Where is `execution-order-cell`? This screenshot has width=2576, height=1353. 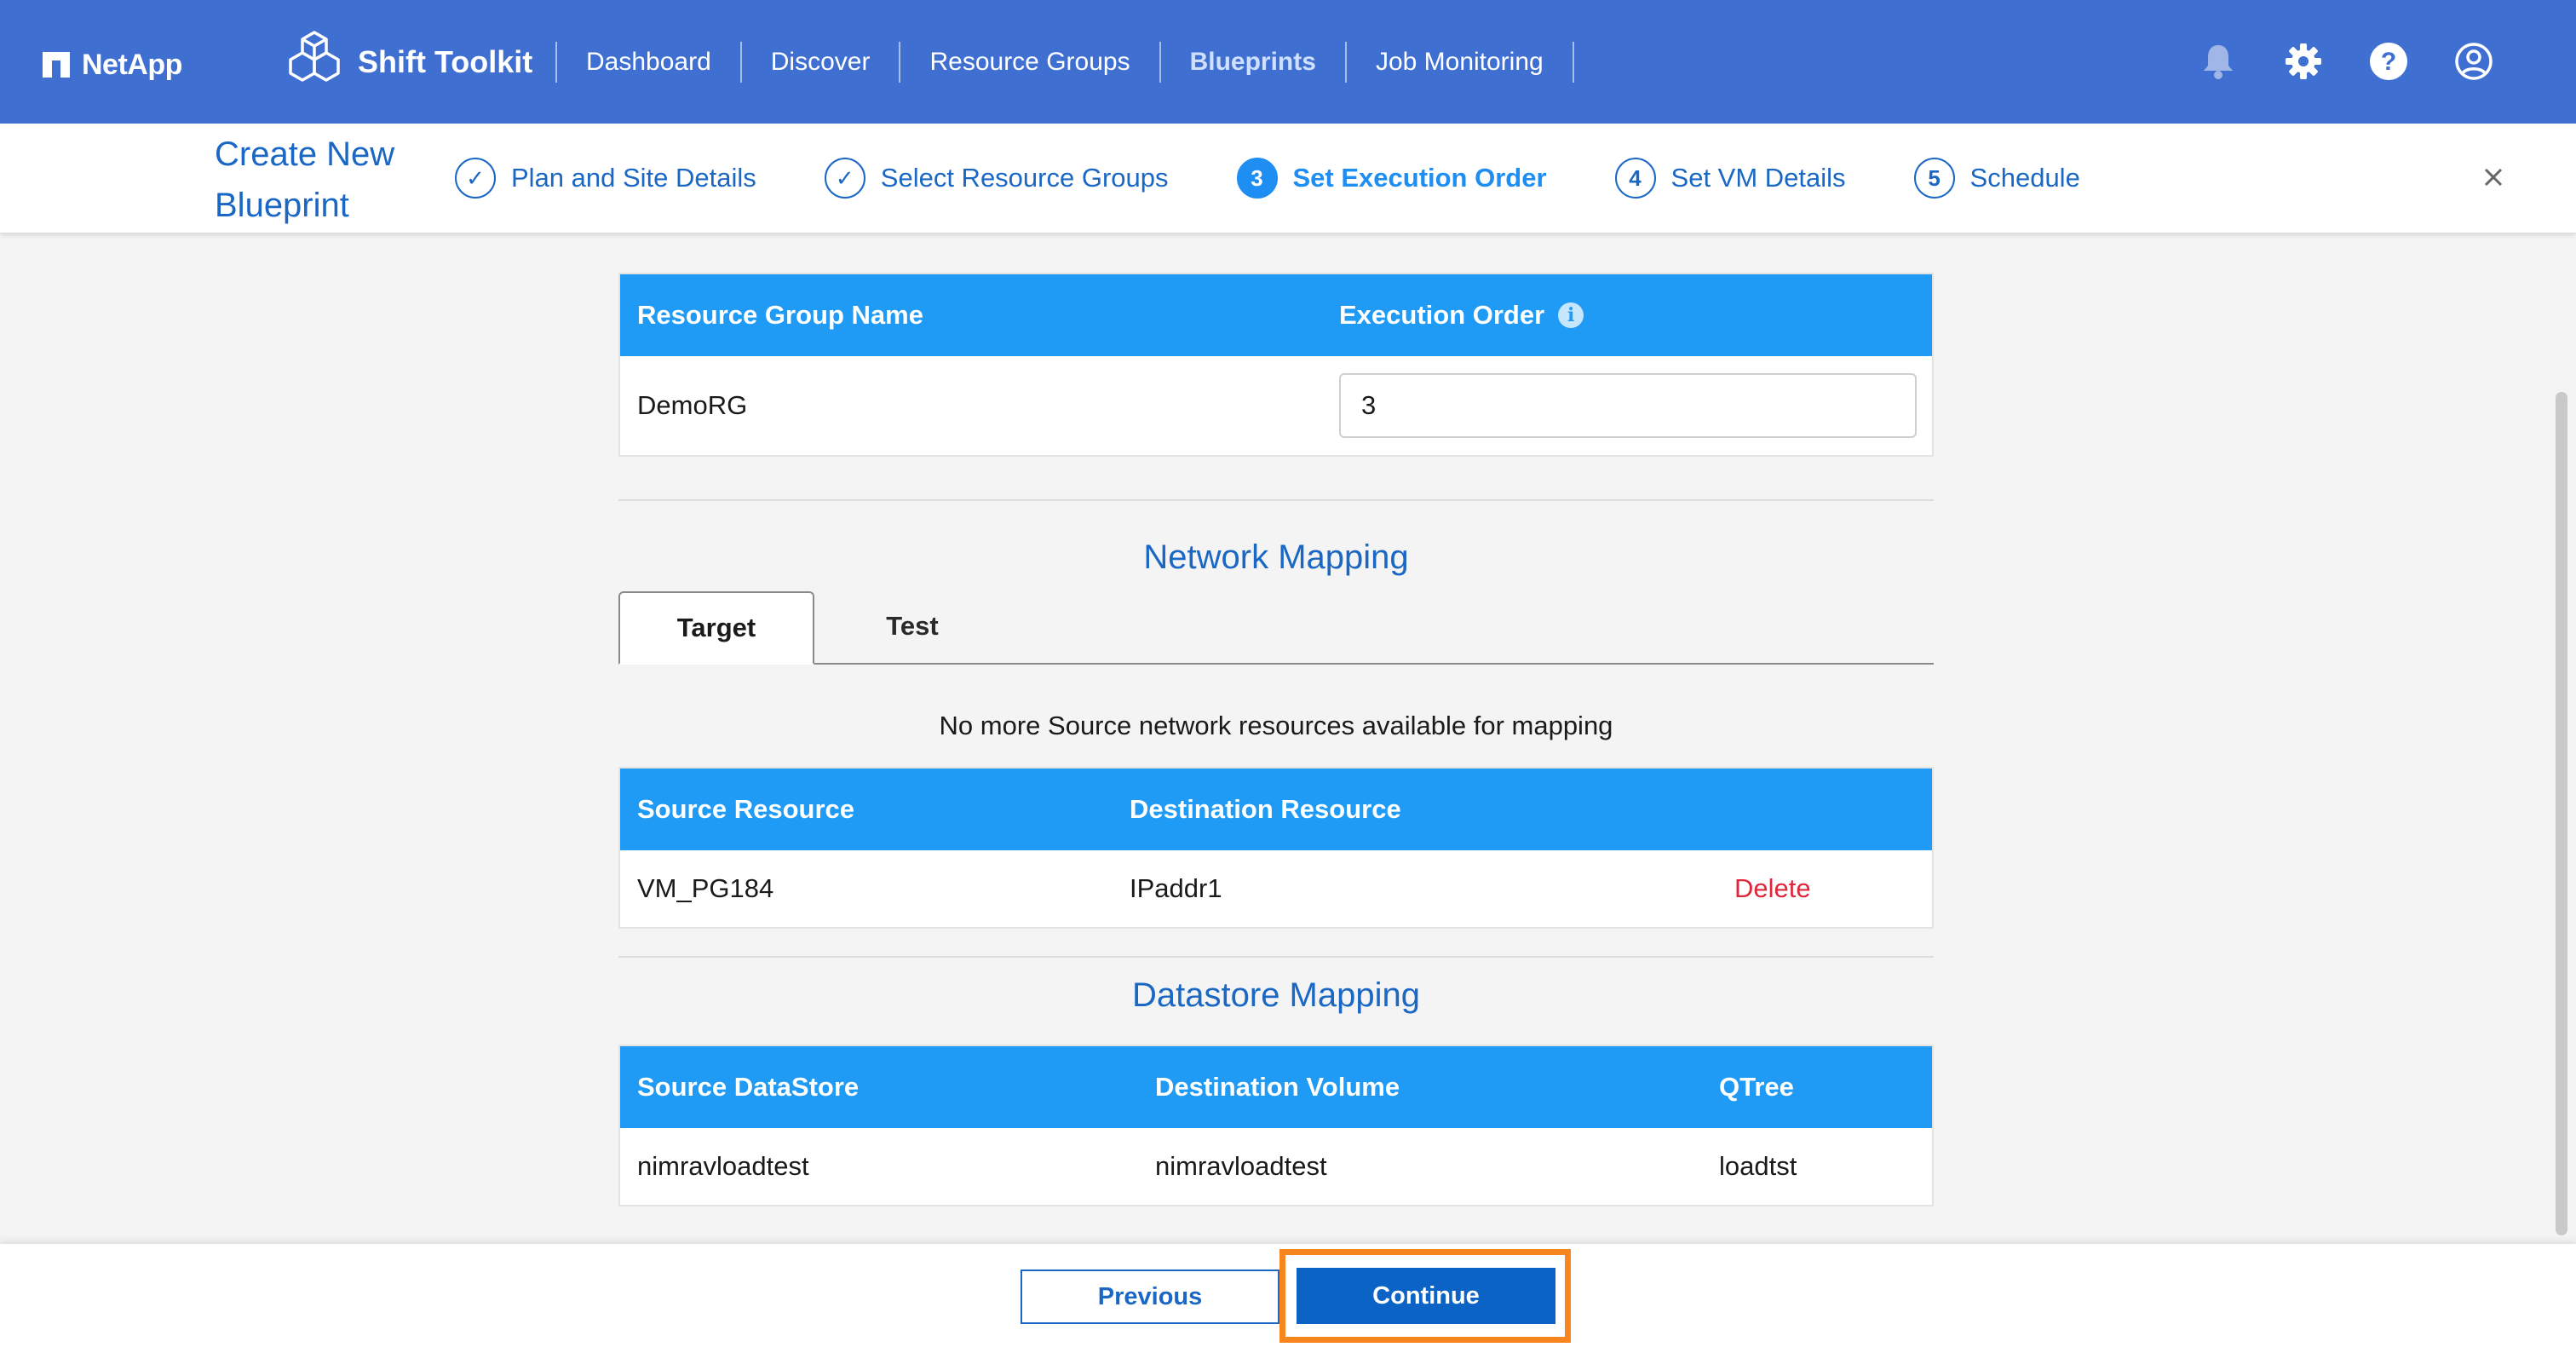
execution-order-cell is located at coordinates (1627, 405).